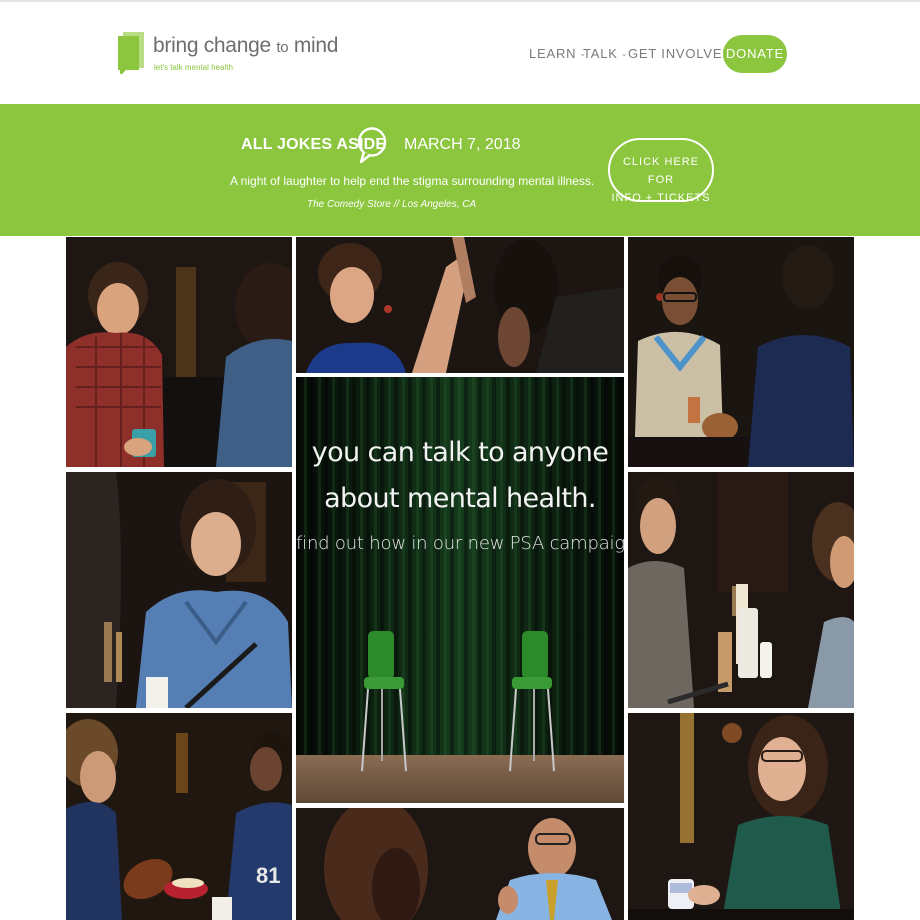 Image resolution: width=920 pixels, height=920 pixels. I want to click on nav-label: GET INVOLVED, so click(680, 53).